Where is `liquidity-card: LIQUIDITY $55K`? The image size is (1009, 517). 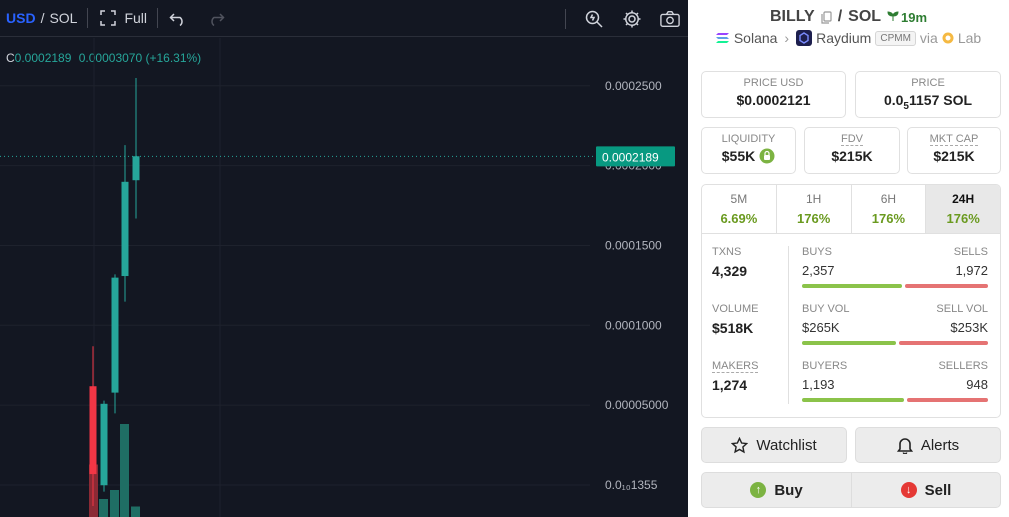
liquidity-card: LIQUIDITY $55K is located at coordinates (748, 150).